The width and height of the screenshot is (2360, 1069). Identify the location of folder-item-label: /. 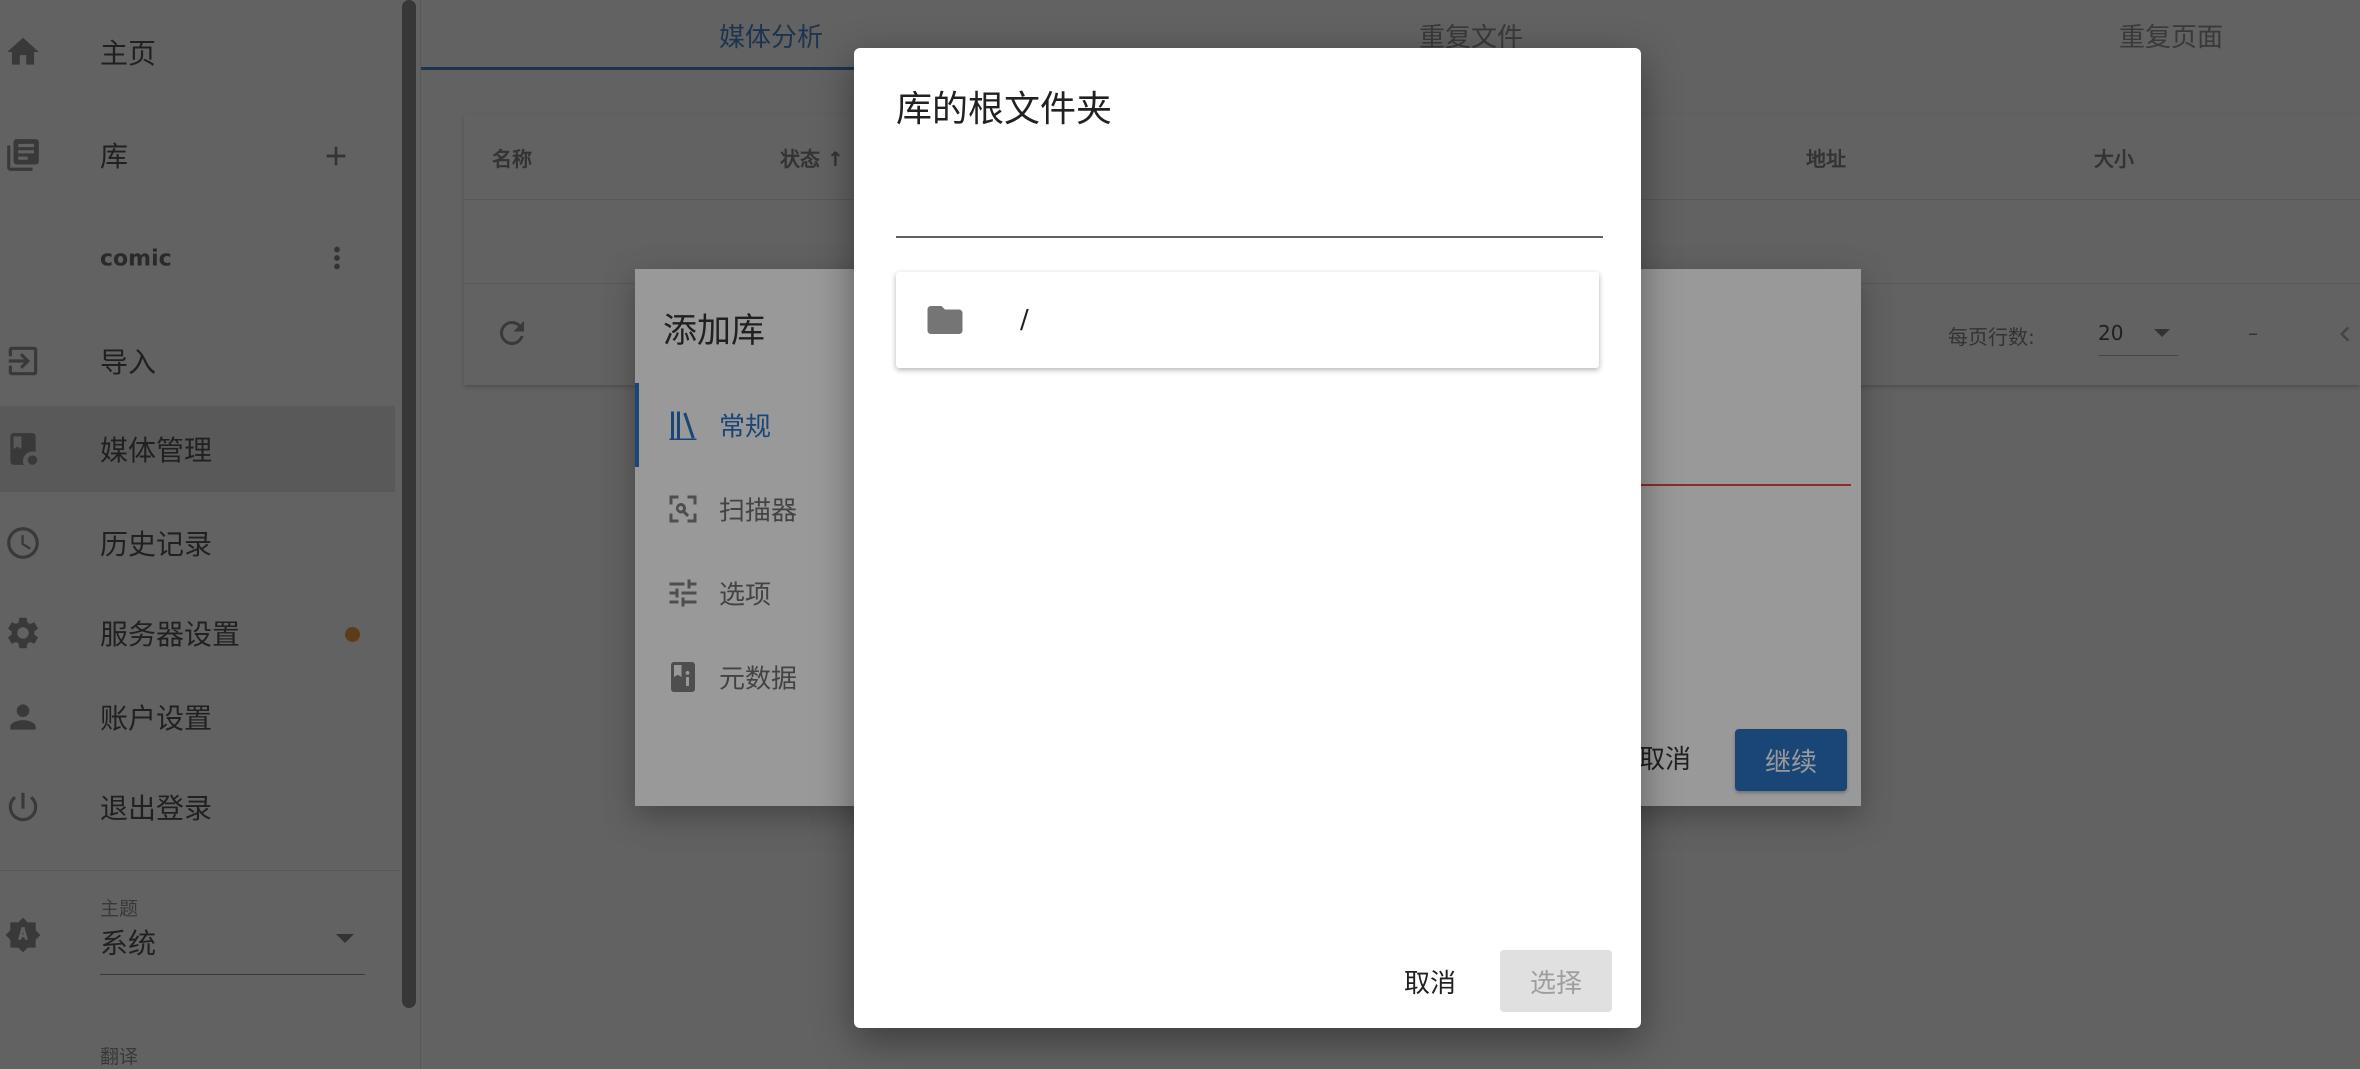
(1024, 320).